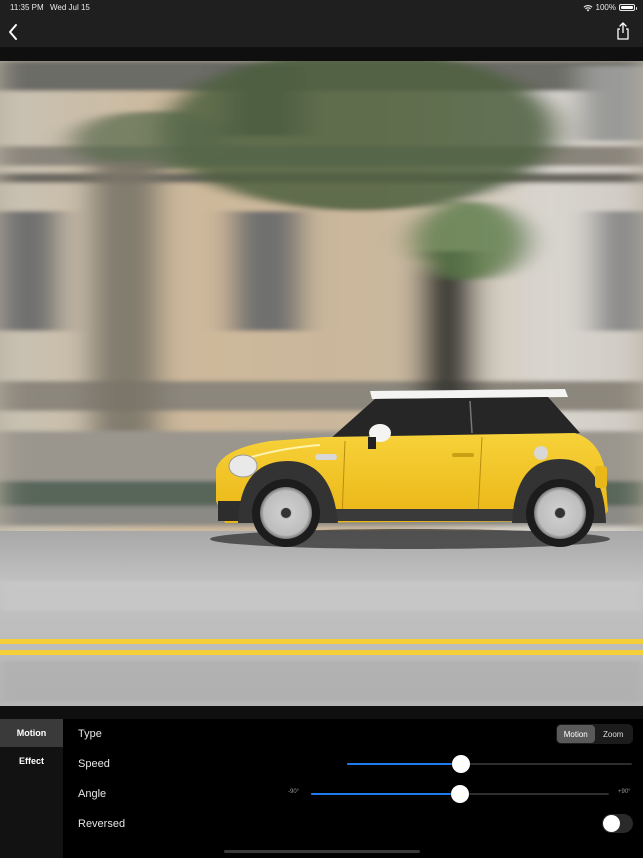 The width and height of the screenshot is (643, 858). I want to click on angle-min-label: -90°, so click(294, 792).